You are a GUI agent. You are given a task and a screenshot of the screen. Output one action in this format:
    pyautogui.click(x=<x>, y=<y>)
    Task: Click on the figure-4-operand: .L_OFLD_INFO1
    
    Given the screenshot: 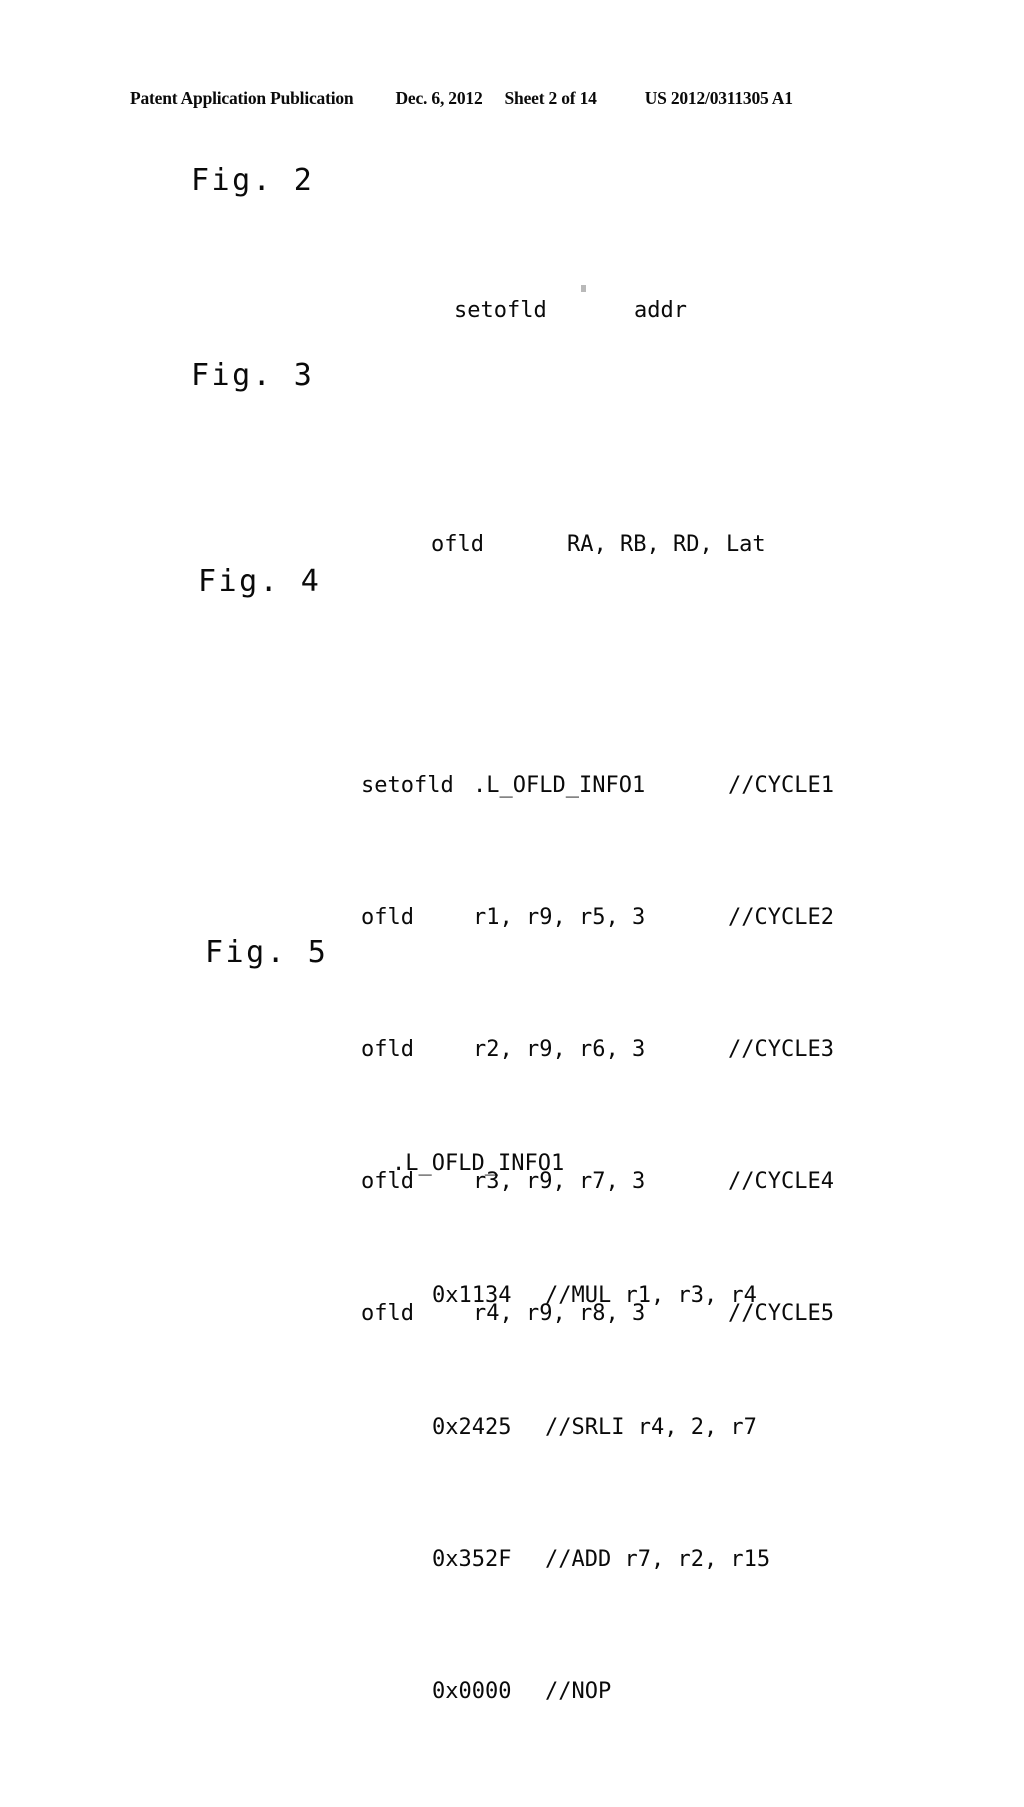 What is the action you would take?
    pyautogui.click(x=559, y=785)
    